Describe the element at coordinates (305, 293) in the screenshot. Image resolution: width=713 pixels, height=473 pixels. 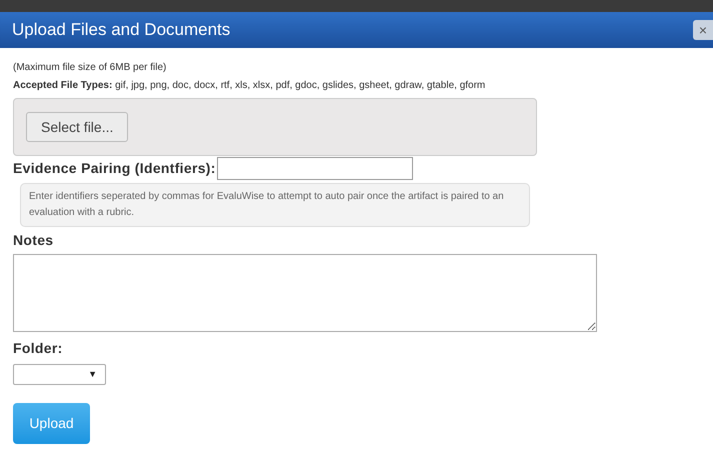
I see `notes-field` at that location.